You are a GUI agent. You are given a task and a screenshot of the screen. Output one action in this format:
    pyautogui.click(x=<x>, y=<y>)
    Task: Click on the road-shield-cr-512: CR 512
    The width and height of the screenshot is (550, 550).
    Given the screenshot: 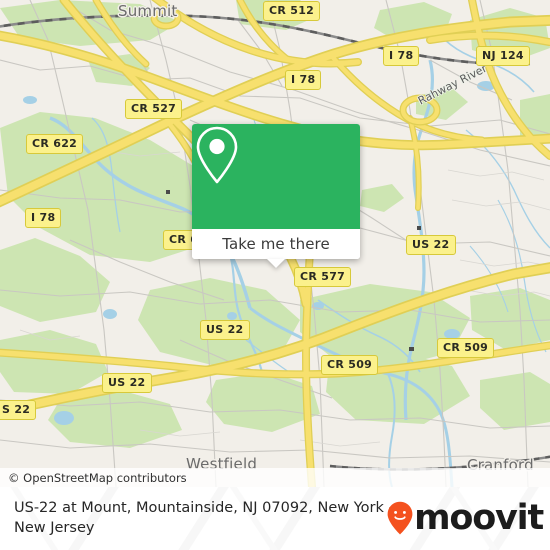 What is the action you would take?
    pyautogui.click(x=292, y=11)
    